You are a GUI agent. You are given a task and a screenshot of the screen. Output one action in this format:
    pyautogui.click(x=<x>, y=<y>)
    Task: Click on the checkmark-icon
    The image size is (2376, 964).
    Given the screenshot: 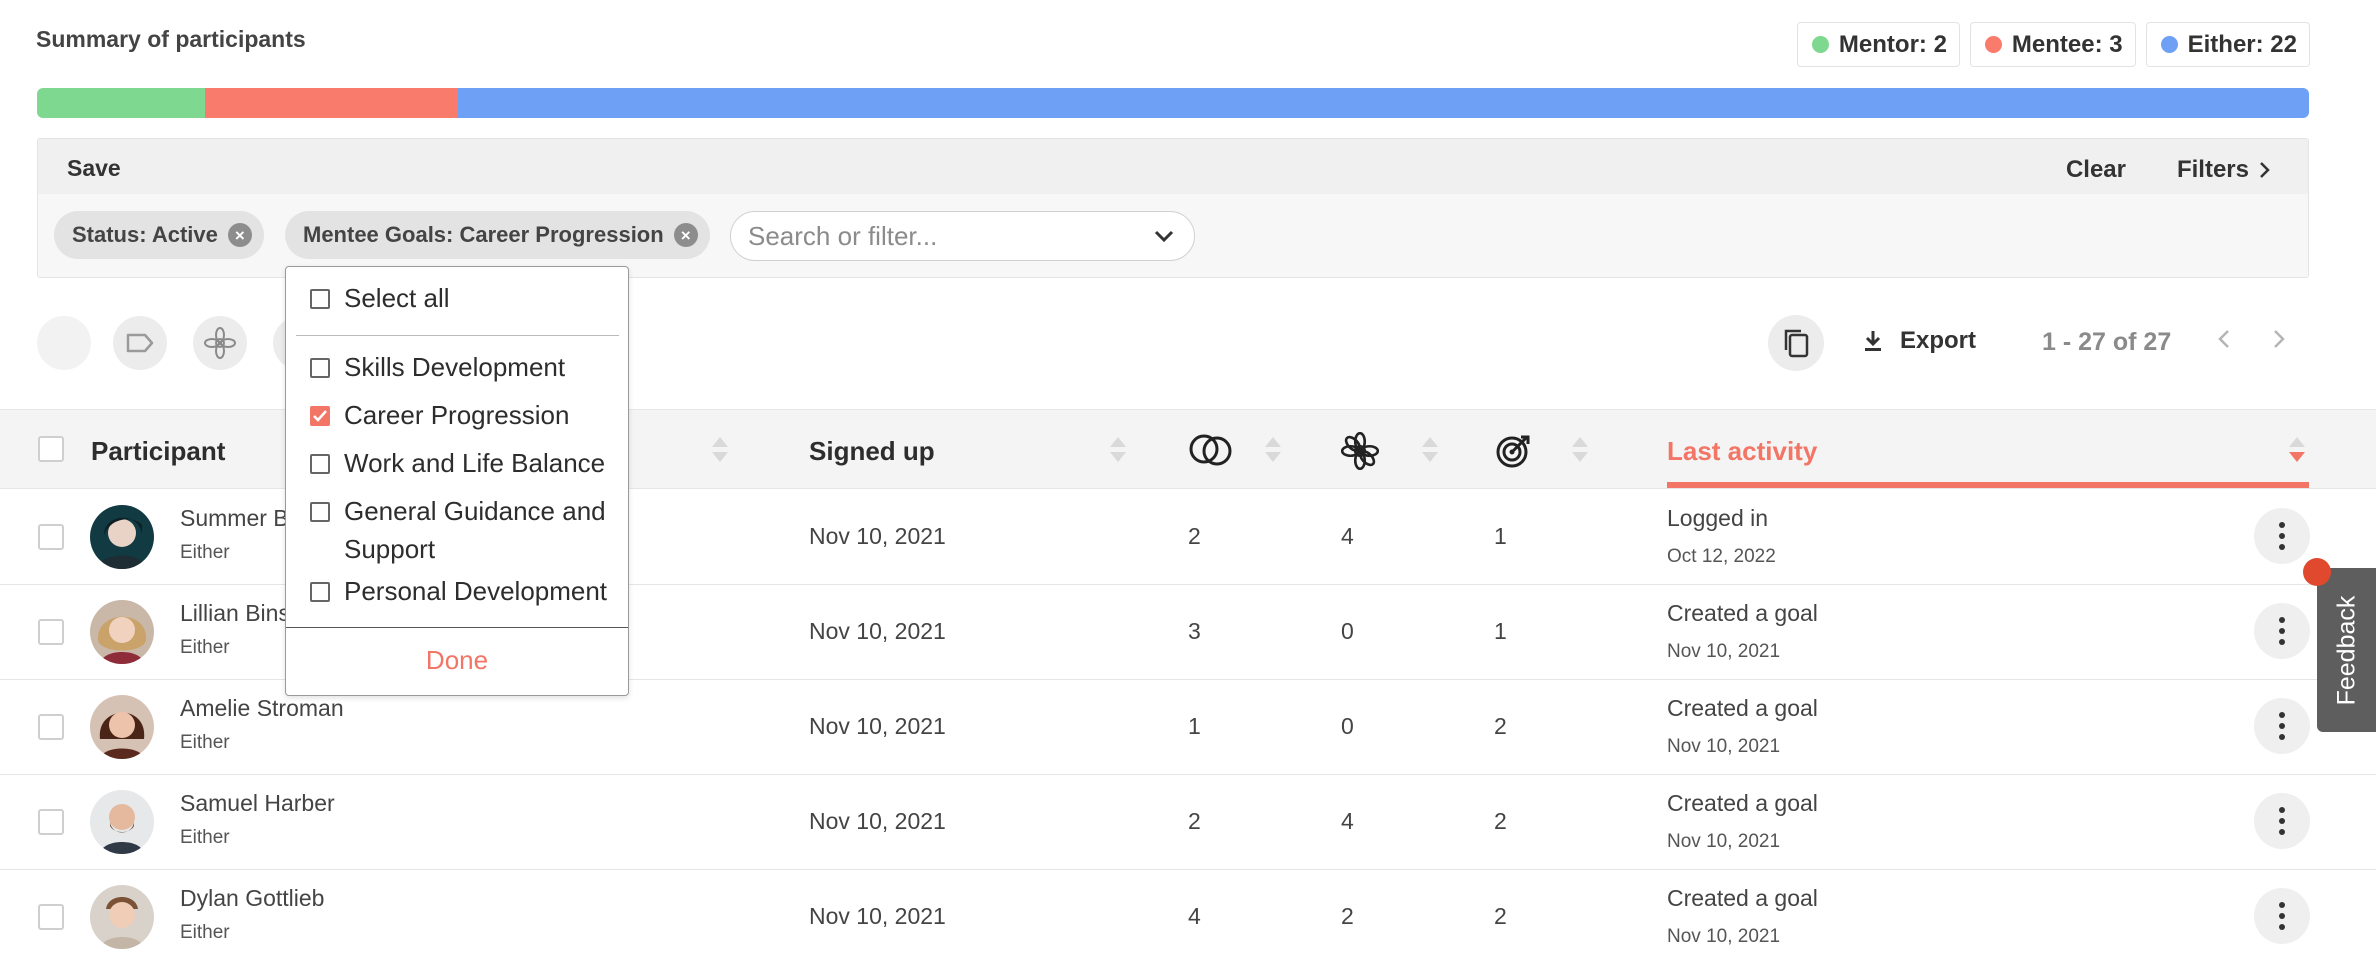 What is the action you would take?
    pyautogui.click(x=320, y=416)
    